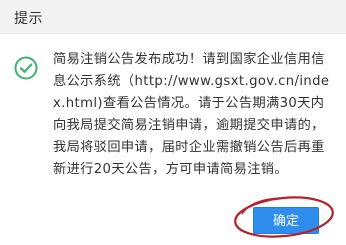 The width and height of the screenshot is (346, 245). Describe the element at coordinates (286, 220) in the screenshot. I see `confirm-button: 确定` at that location.